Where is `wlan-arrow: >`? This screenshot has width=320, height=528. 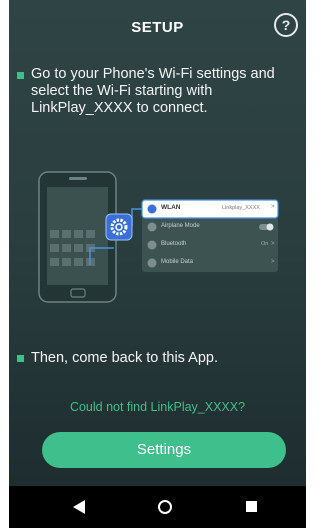
wlan-arrow: > is located at coordinates (273, 207).